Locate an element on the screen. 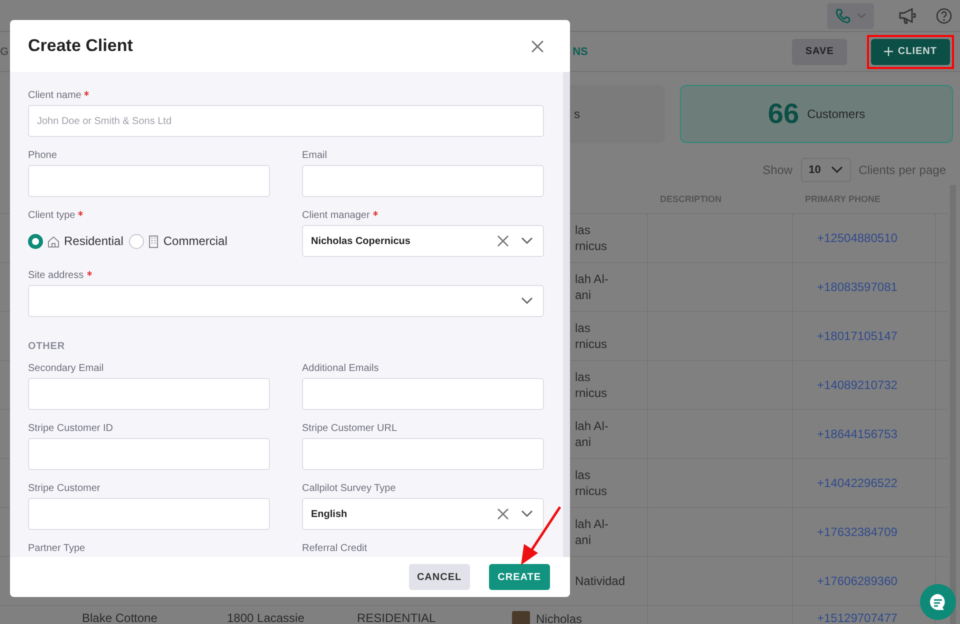 Image resolution: width=960 pixels, height=624 pixels. field-label: Callpilot Survey Type is located at coordinates (349, 488).